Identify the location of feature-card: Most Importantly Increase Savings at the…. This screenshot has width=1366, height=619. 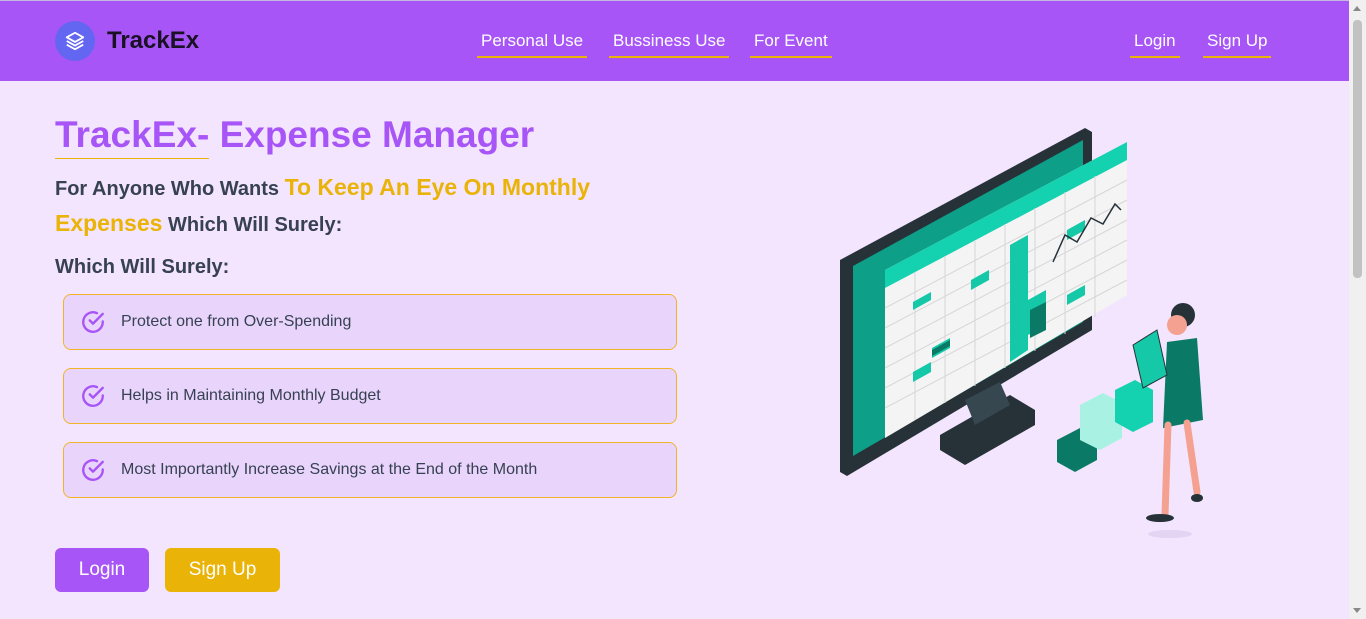
(370, 470).